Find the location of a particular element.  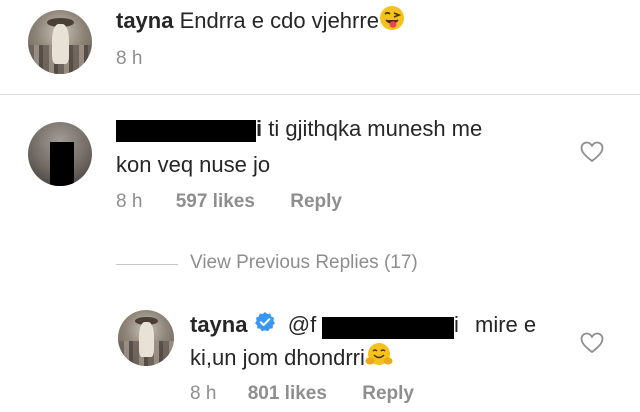

comment-reply-button: Reply is located at coordinates (316, 201).